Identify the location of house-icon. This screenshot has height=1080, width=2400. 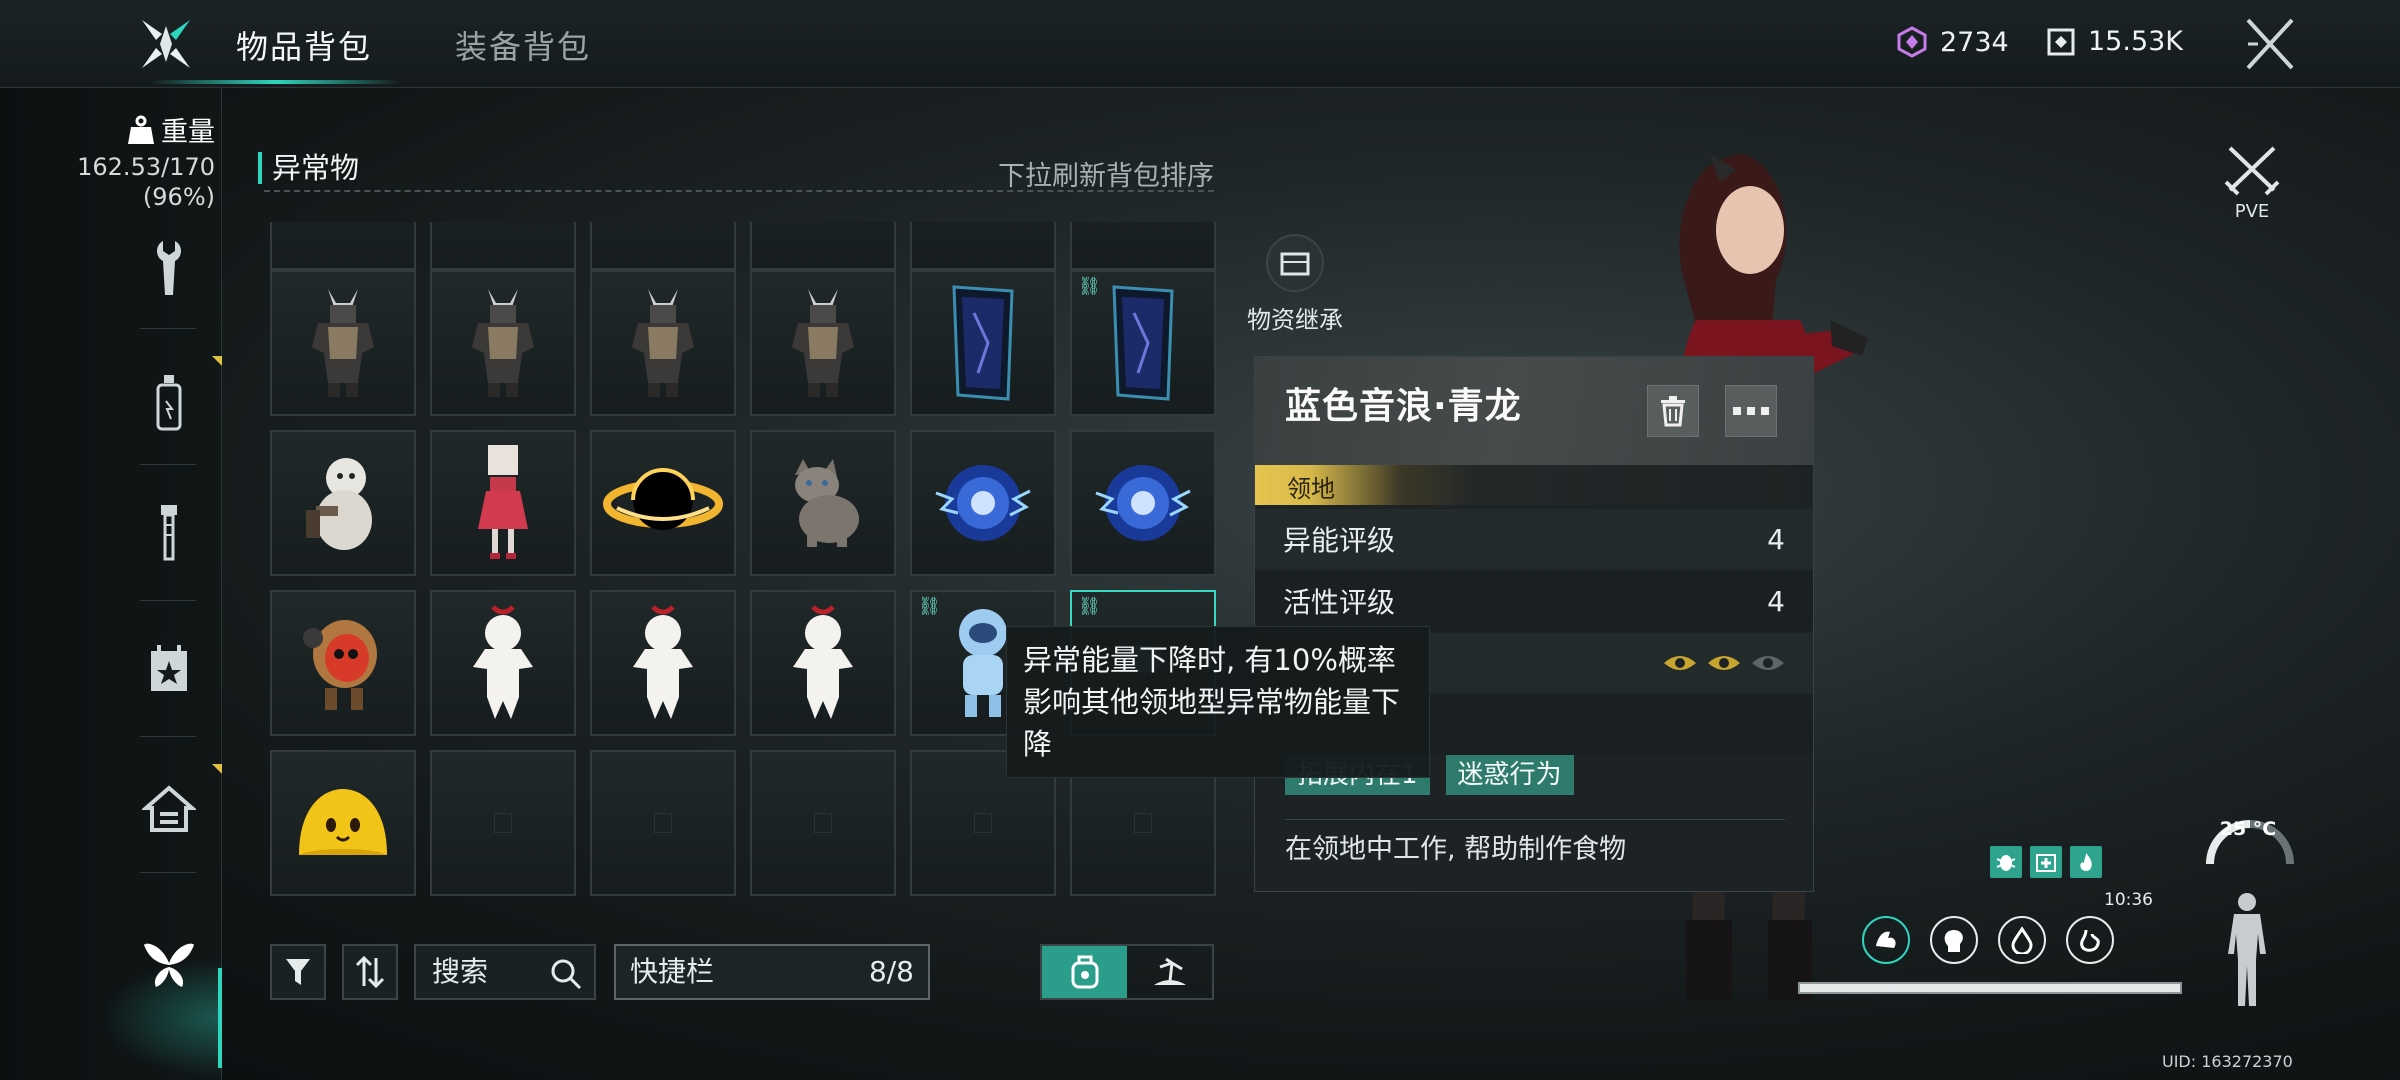
(169, 808).